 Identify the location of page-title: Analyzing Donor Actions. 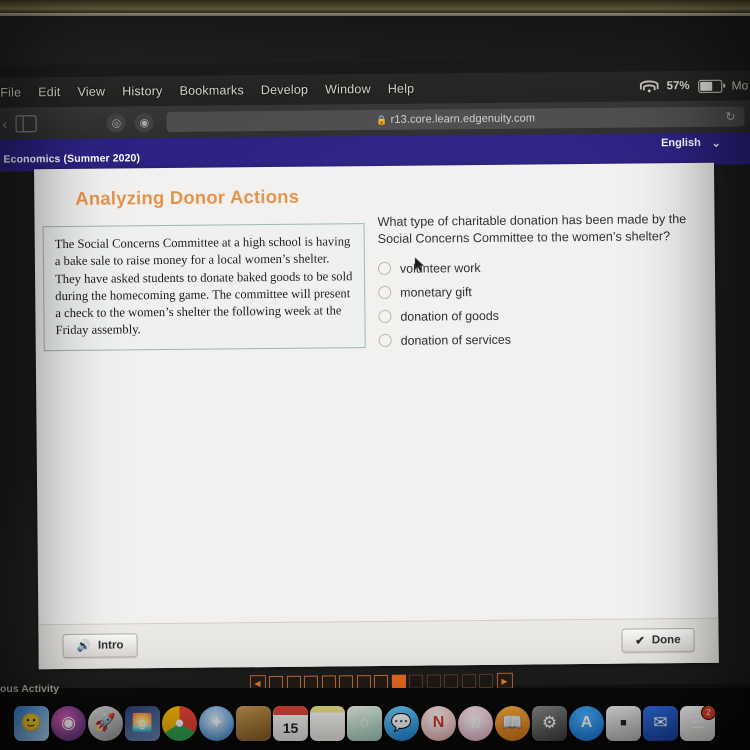
(187, 197).